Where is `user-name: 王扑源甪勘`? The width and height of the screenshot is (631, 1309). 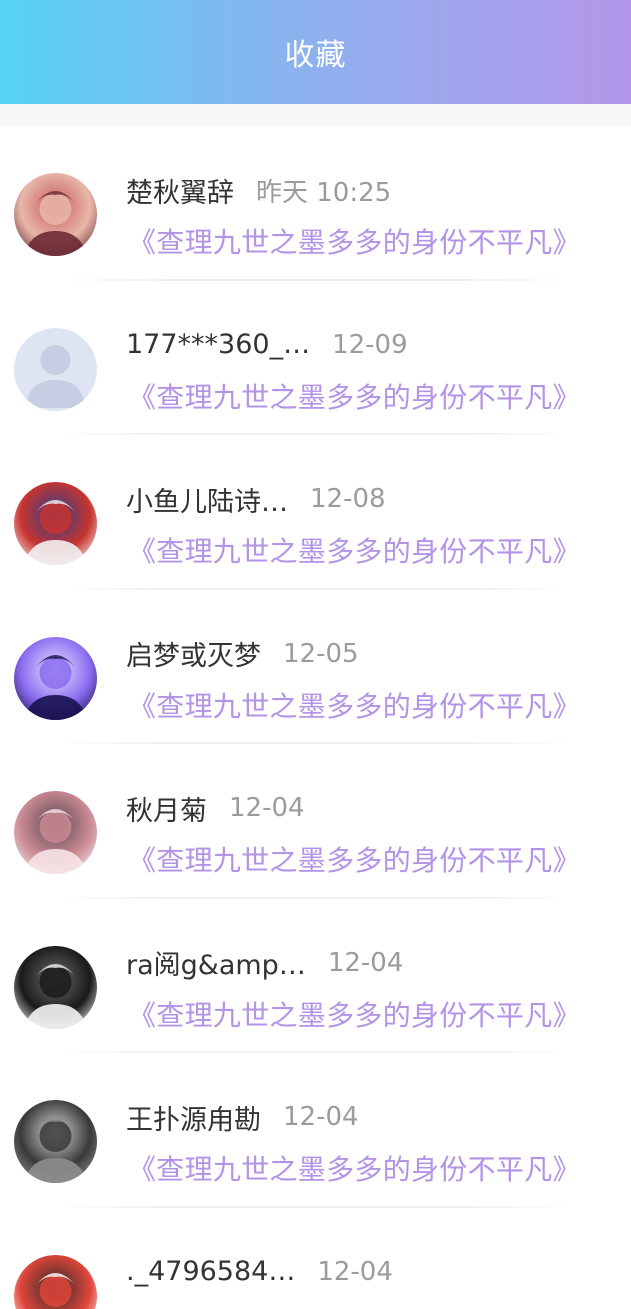 user-name: 王扑源甪勘 is located at coordinates (193, 1117).